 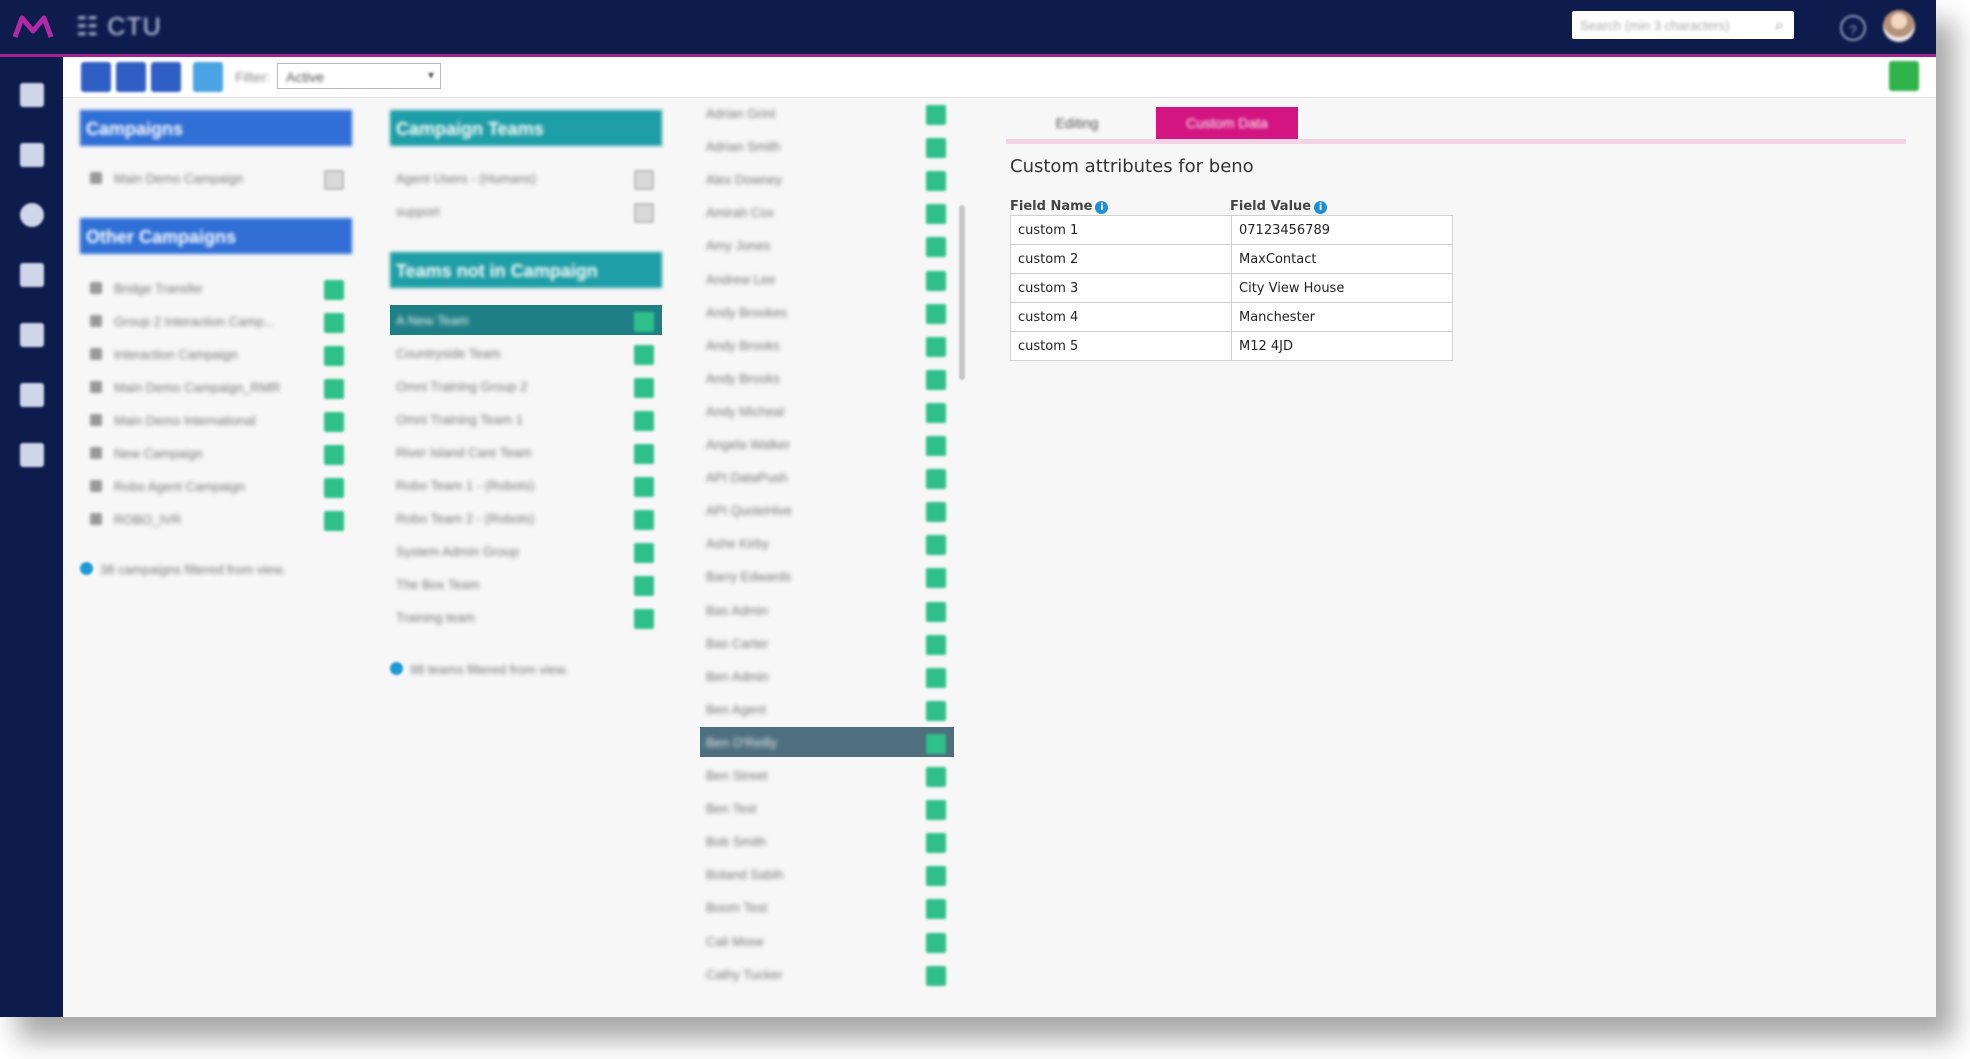 I want to click on field-value-cell: M12 4JD, so click(x=1342, y=346).